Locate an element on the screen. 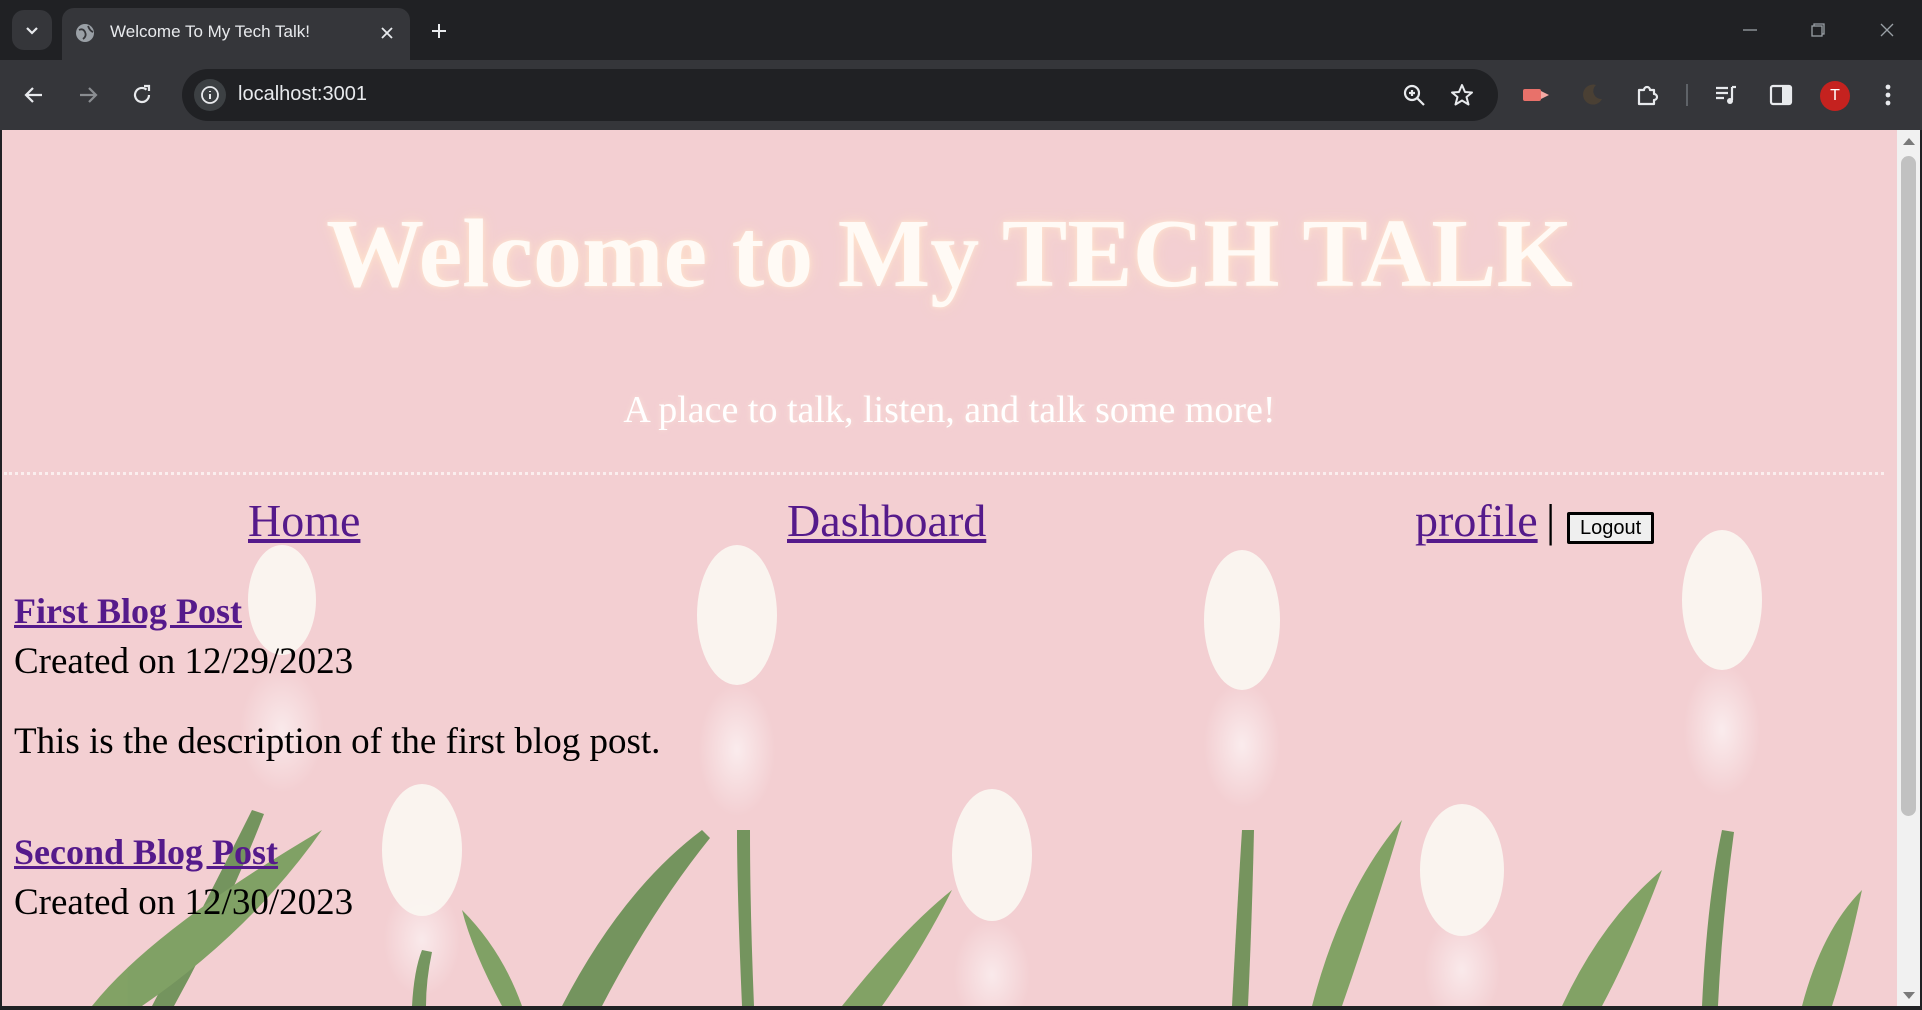 This screenshot has width=1922, height=1010. extensions-button is located at coordinates (1648, 95).